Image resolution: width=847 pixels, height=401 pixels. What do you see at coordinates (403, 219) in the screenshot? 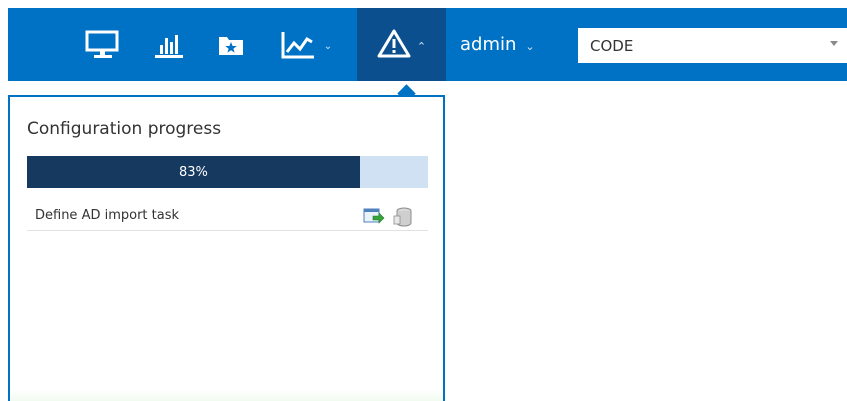
I see `database-icon` at bounding box center [403, 219].